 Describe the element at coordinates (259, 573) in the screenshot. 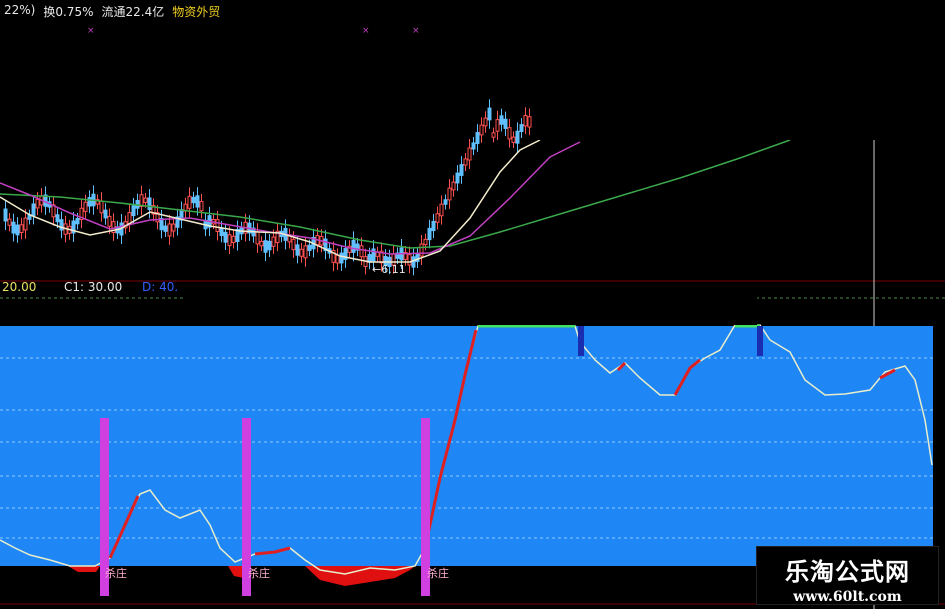

I see `signal-label-2: 杀庄` at that location.